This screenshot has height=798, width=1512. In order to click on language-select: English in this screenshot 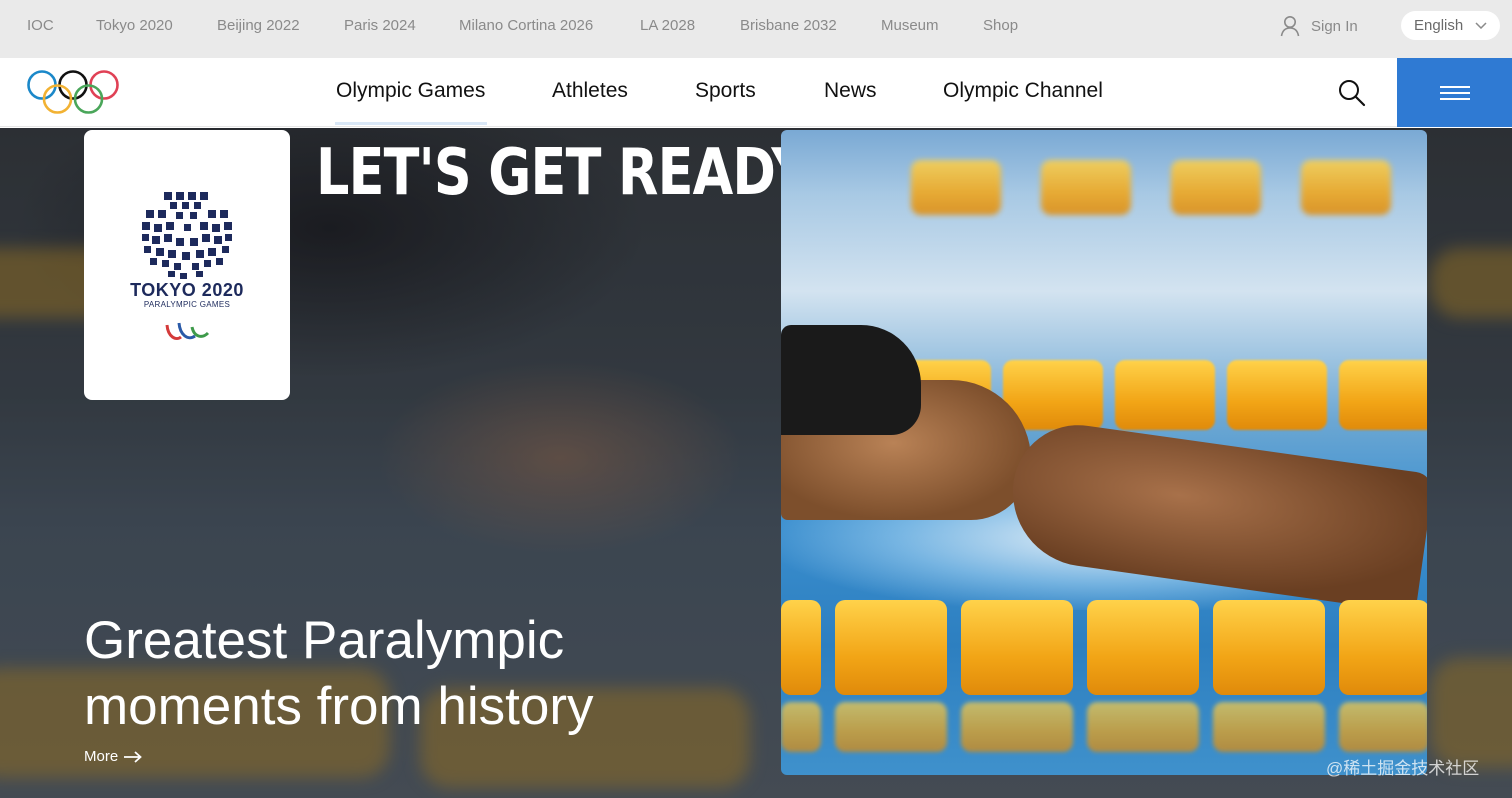, I will do `click(1450, 25)`.